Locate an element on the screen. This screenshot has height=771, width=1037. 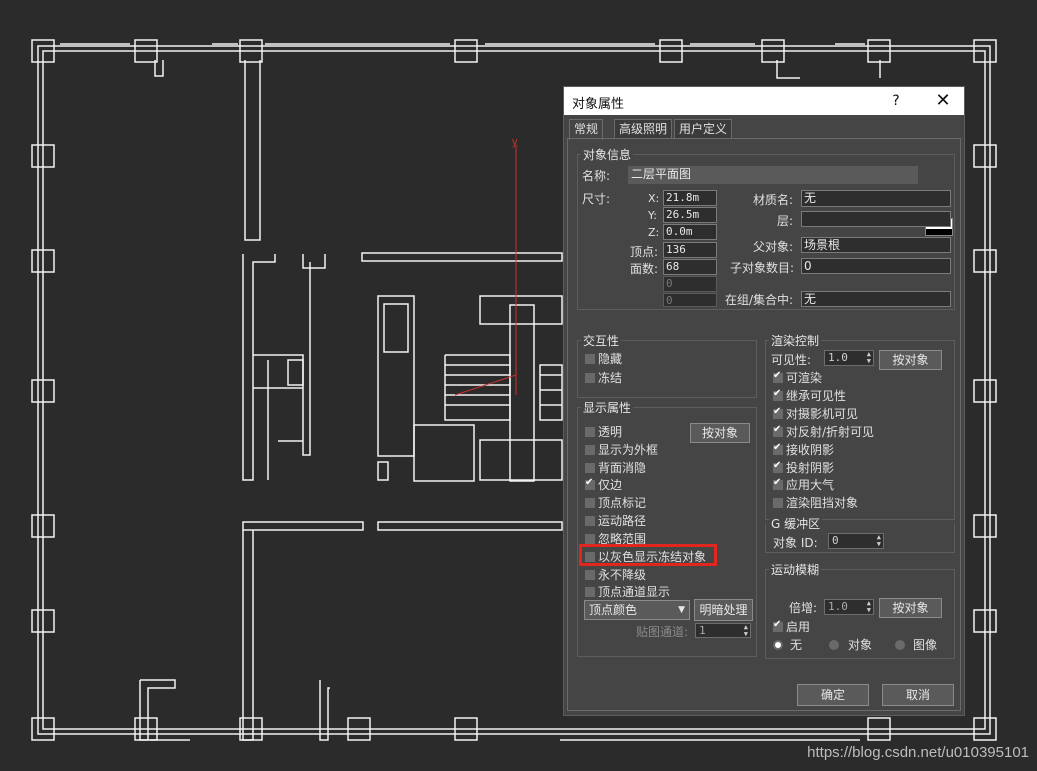
hide-label: 隐藏 is located at coordinates (610, 359).